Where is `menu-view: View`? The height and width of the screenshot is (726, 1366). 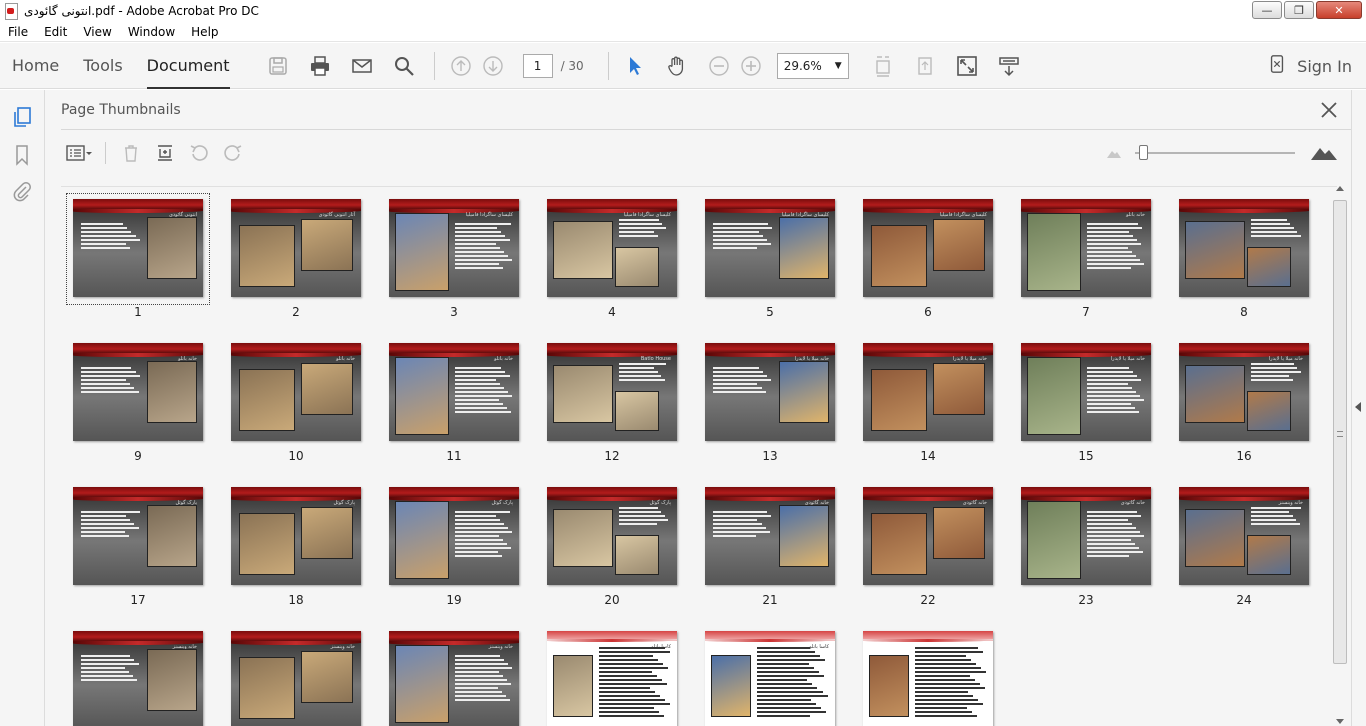 menu-view: View is located at coordinates (97, 32).